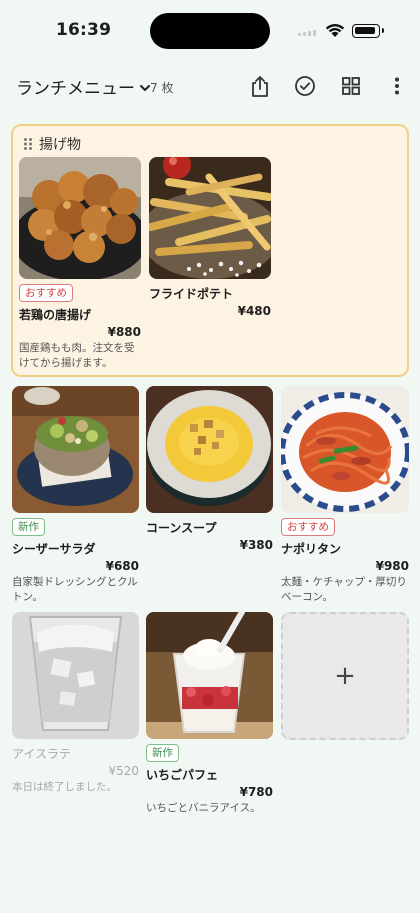  I want to click on menu-card-iced-latte: アイスラテ ¥520 本日は終了しました。, so click(75, 703).